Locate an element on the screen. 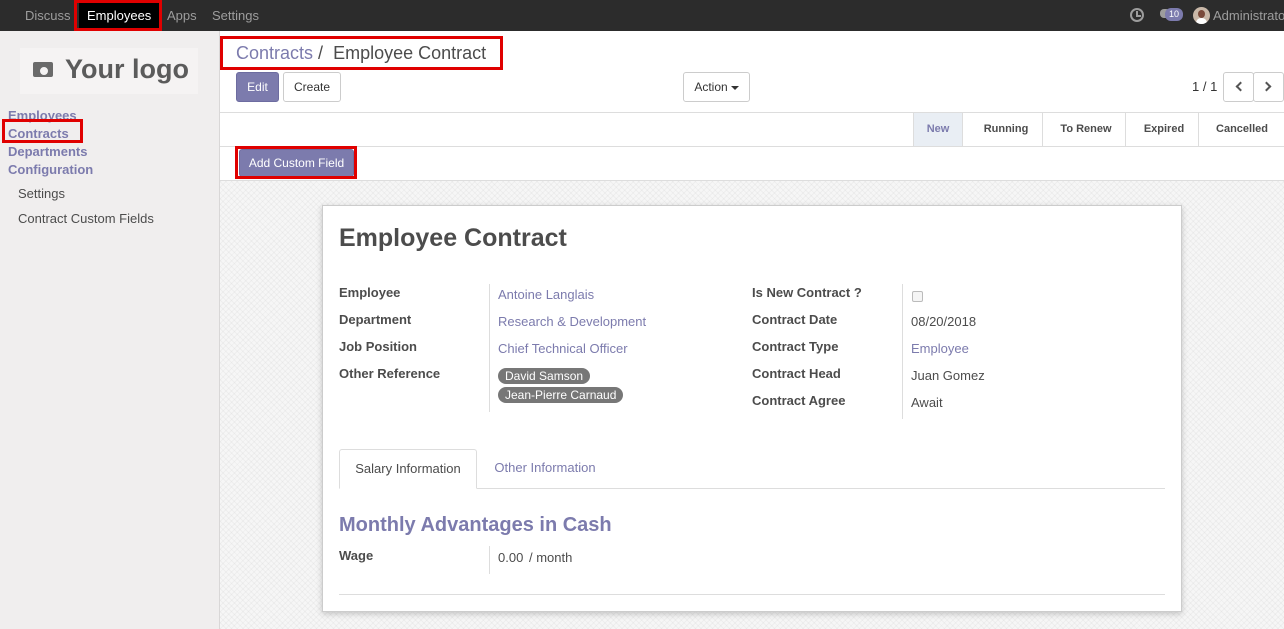  menu-settings: Settings is located at coordinates (235, 15).